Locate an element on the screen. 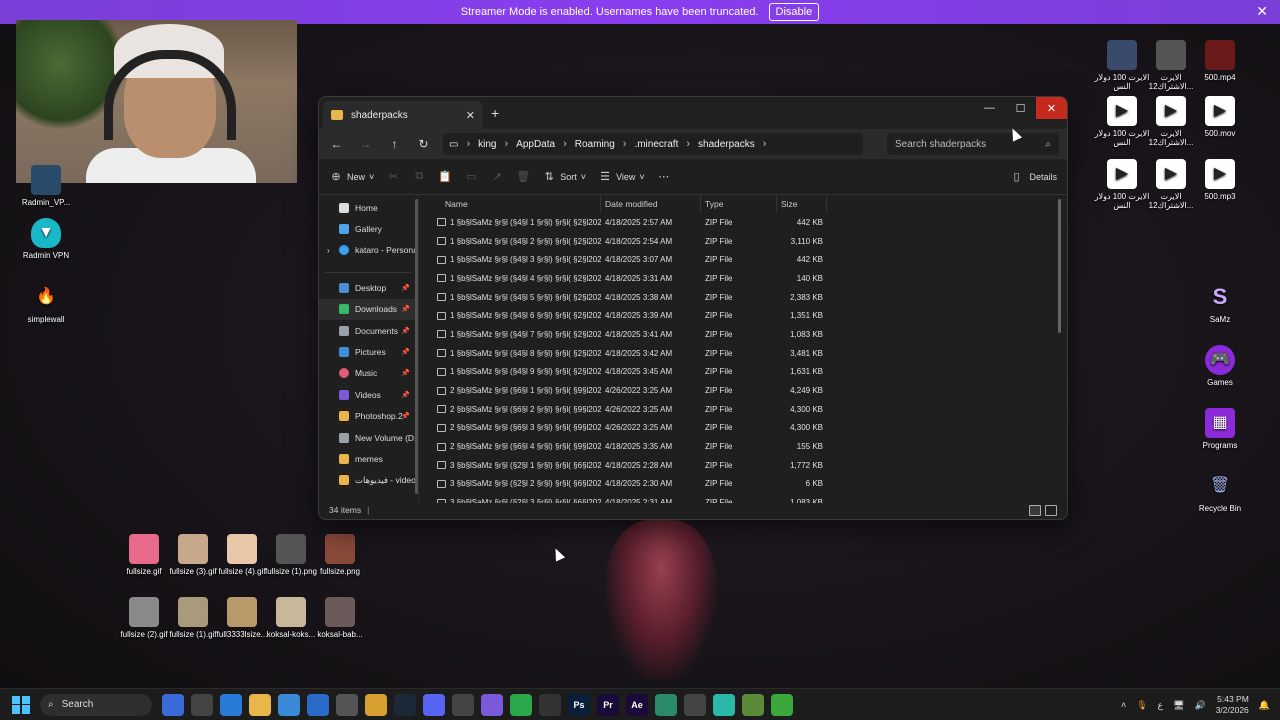 The width and height of the screenshot is (1280, 720). breadcrumb-item: AppData is located at coordinates (535, 144).